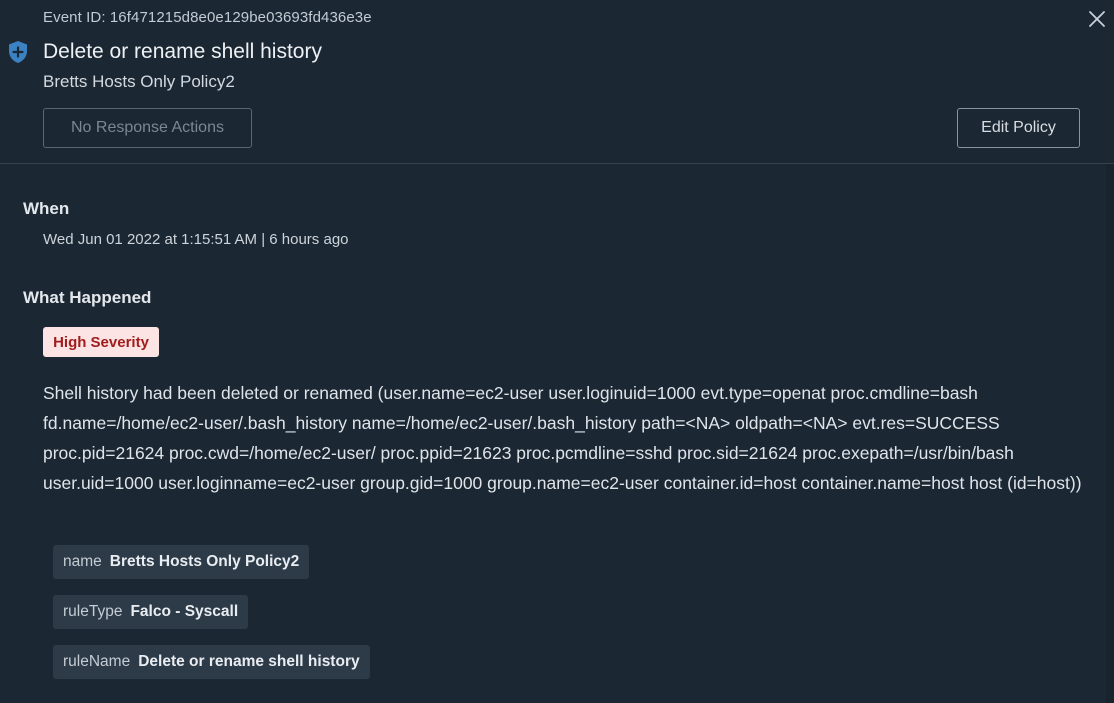 This screenshot has width=1114, height=703. I want to click on tag-key: name, so click(82, 561).